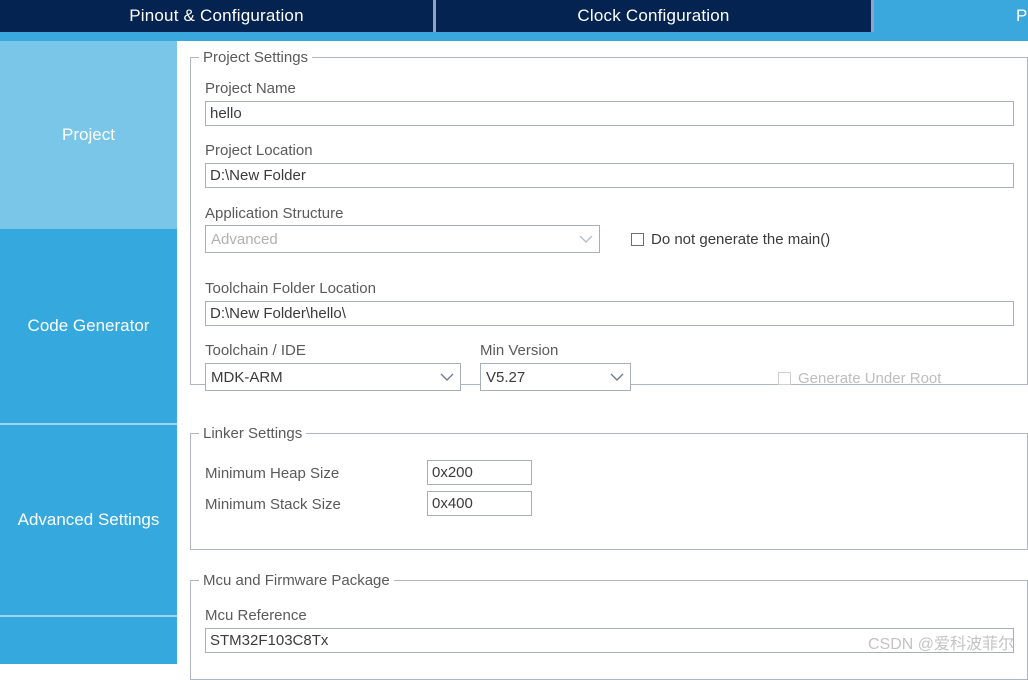  I want to click on tab-pinout-configuration: Pinout & Configuration, so click(216, 16).